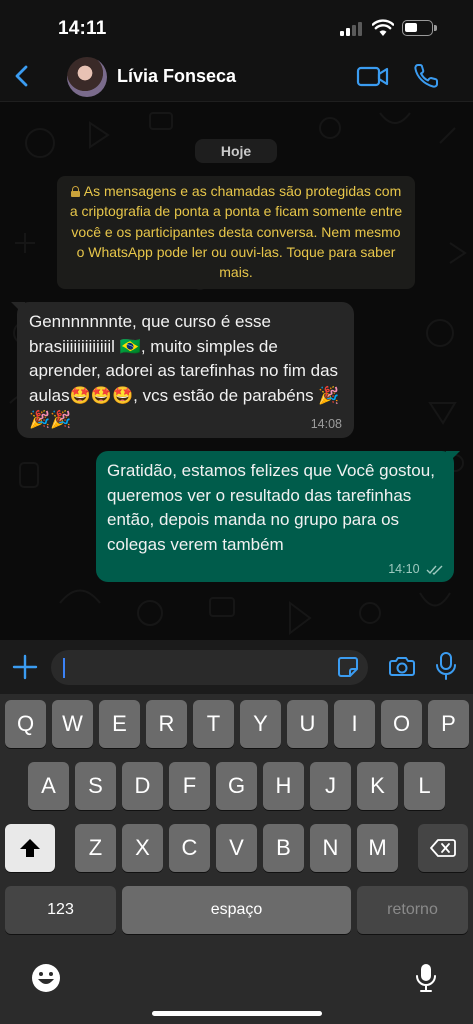 This screenshot has height=1024, width=473. I want to click on key-i: I, so click(354, 724).